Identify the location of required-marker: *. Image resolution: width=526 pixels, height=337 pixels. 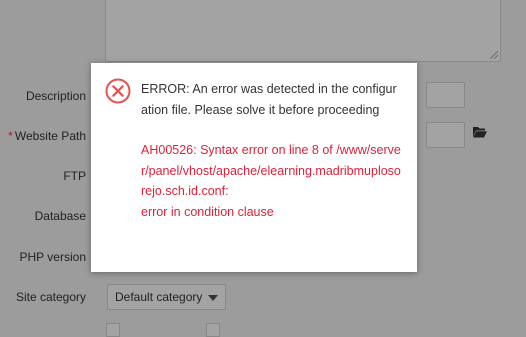
(10, 136).